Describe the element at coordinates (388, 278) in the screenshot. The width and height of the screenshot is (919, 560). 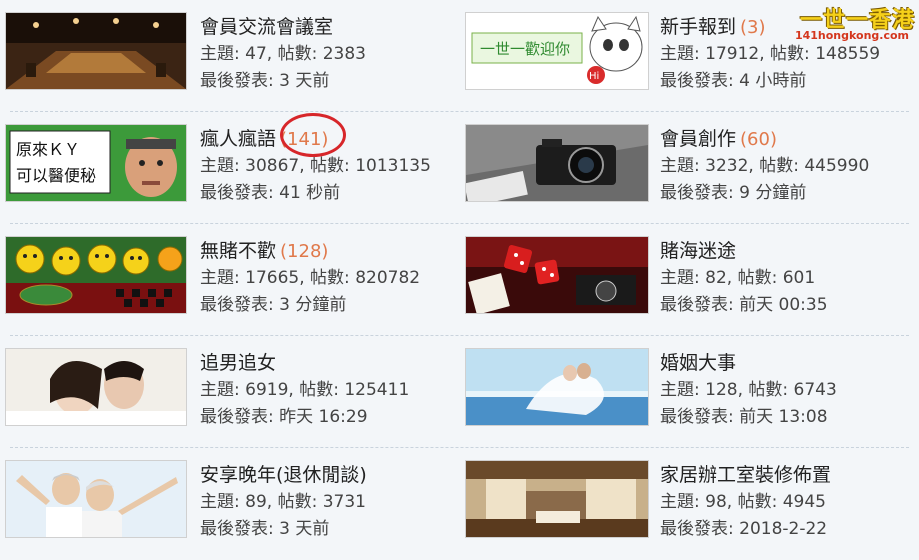
I see `posts-count: 820782` at that location.